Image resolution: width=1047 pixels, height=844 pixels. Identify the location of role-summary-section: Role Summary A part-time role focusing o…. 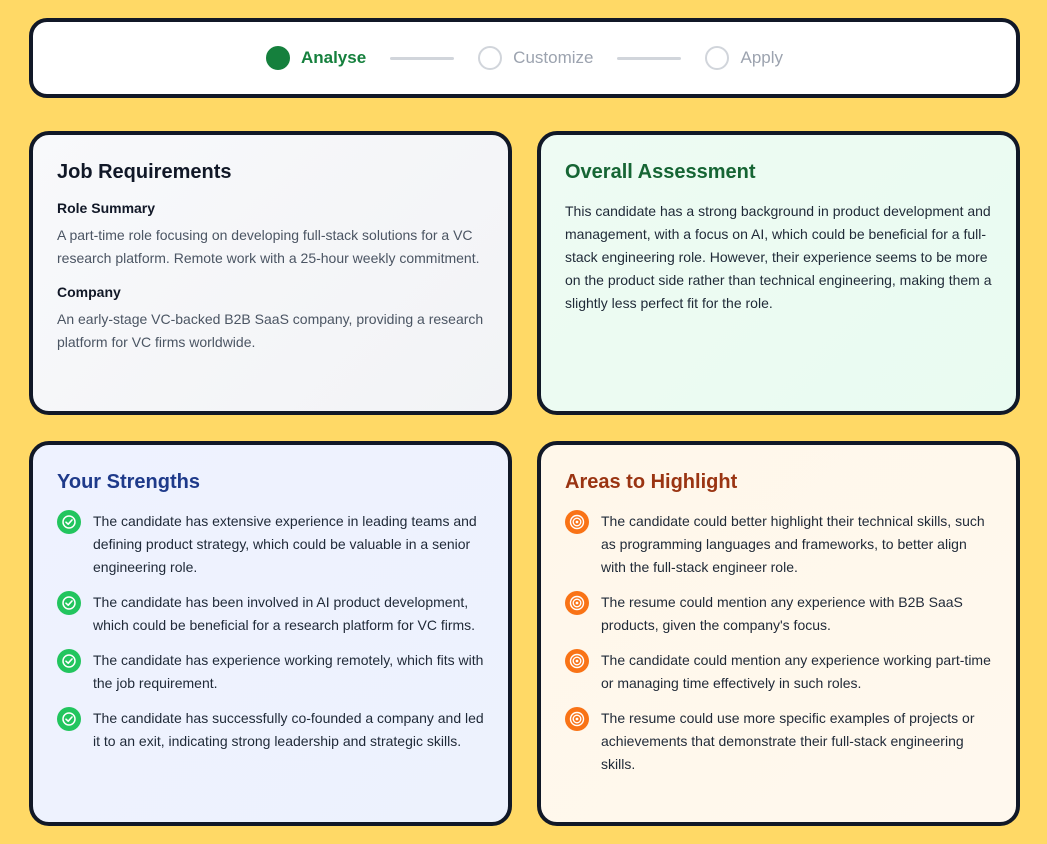
(270, 235).